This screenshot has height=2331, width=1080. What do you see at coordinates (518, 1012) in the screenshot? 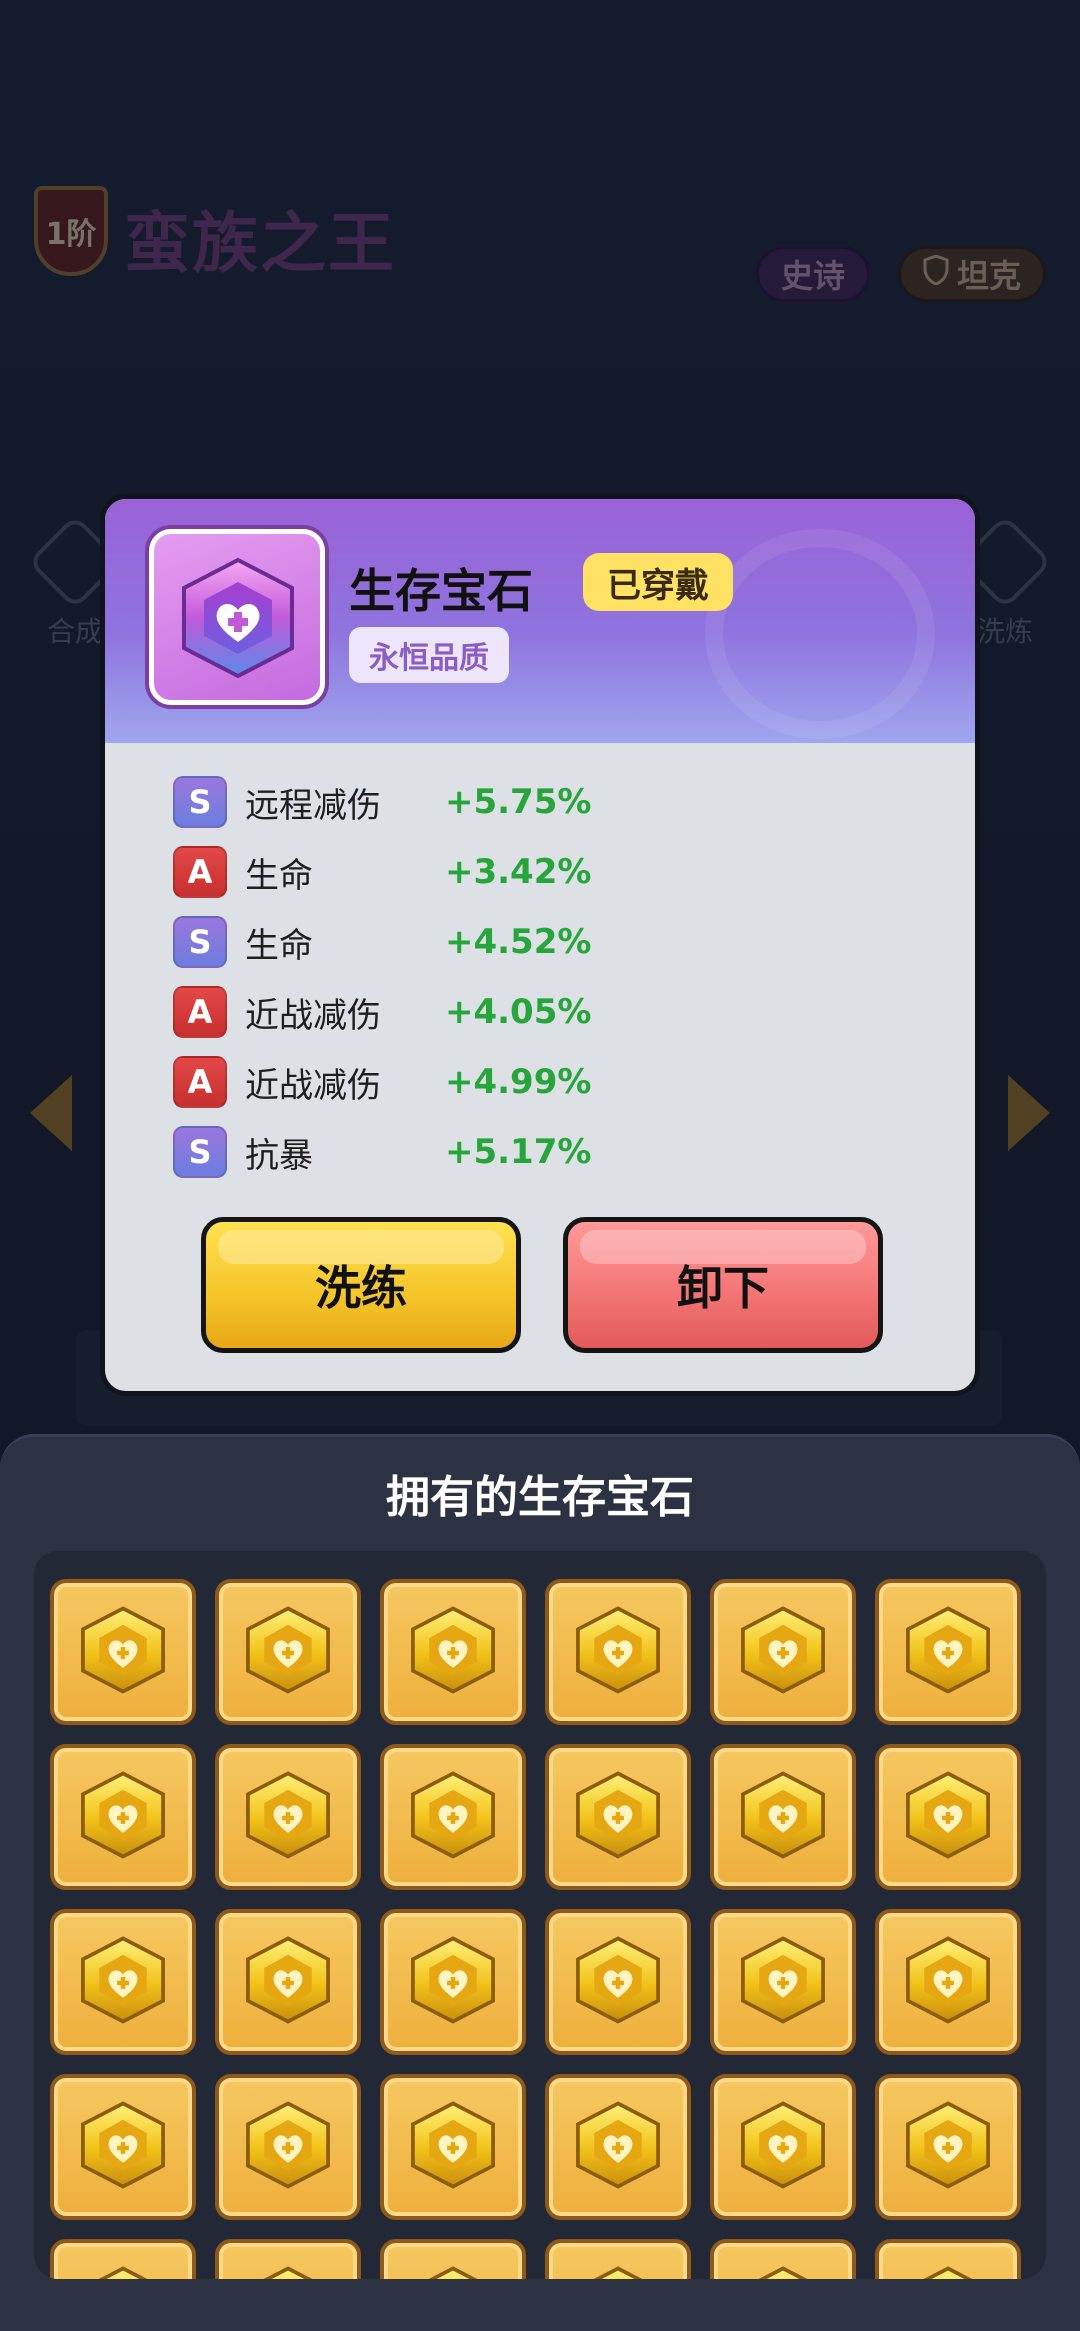
I see `stat-value: +4.05%` at bounding box center [518, 1012].